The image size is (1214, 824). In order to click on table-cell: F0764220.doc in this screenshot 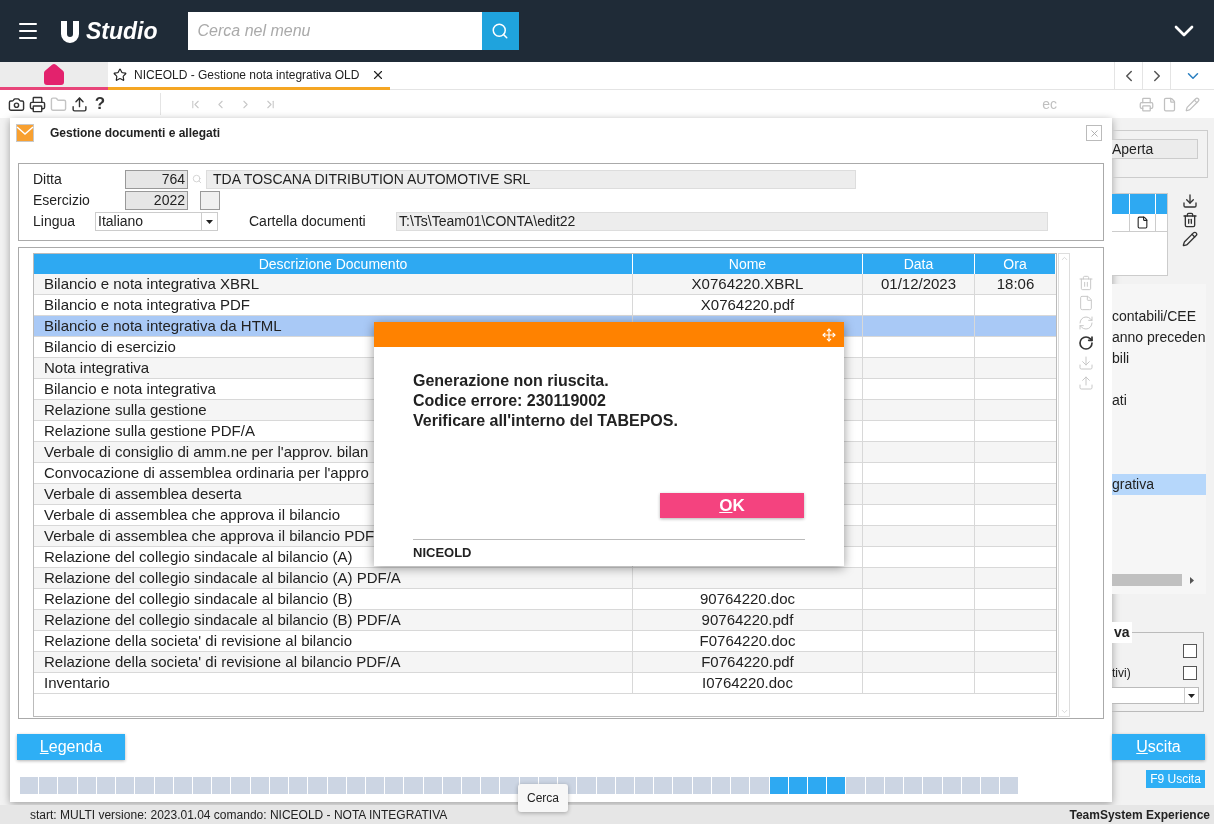, I will do `click(748, 641)`.